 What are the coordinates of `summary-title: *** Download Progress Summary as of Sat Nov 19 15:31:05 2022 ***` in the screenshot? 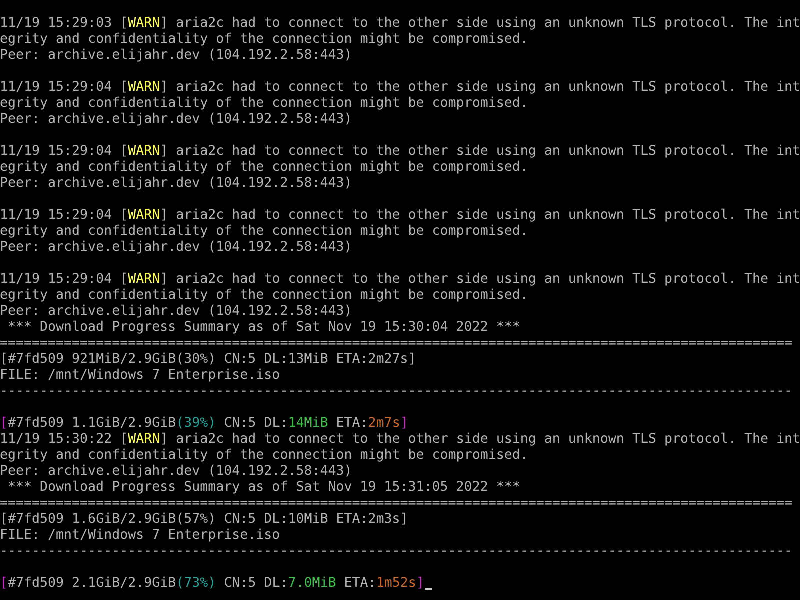 It's located at (263, 488).